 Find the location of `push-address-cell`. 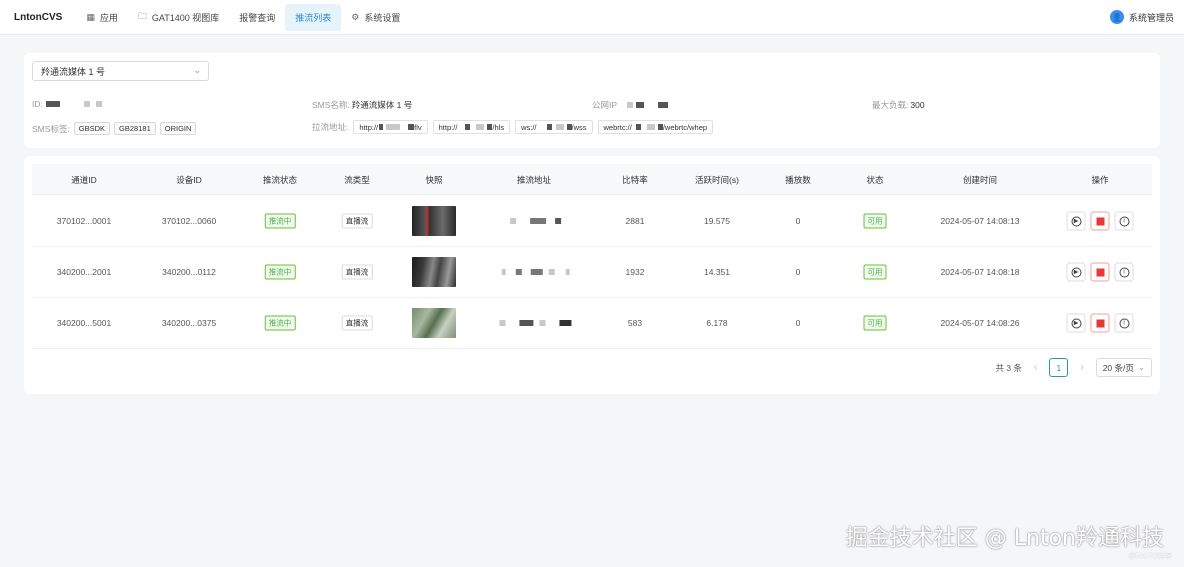

push-address-cell is located at coordinates (534, 323).